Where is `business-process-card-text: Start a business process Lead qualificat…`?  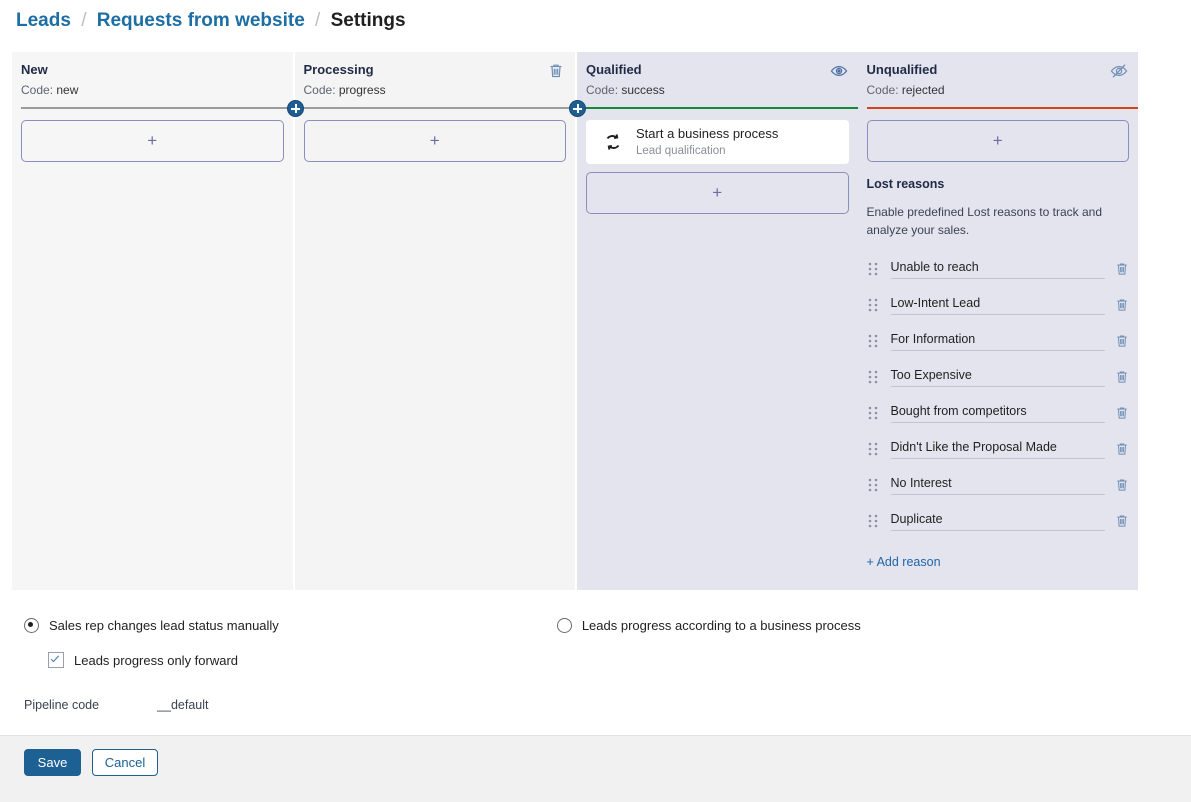 business-process-card-text: Start a business process Lead qualificat… is located at coordinates (707, 142).